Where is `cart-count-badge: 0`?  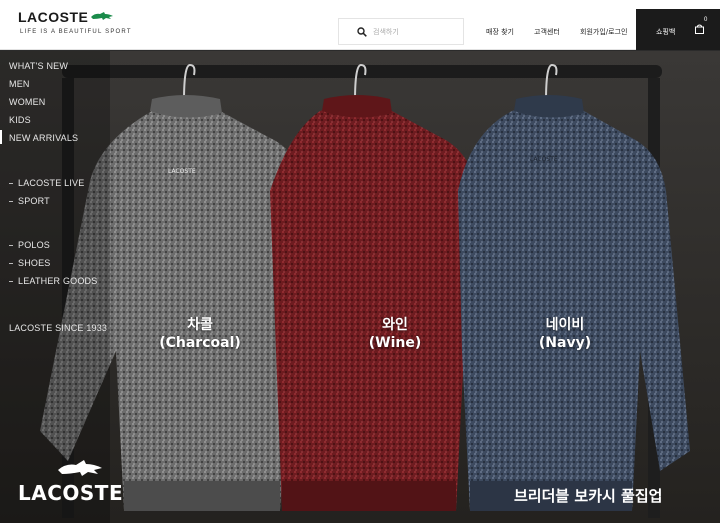
cart-count-badge: 0 is located at coordinates (706, 20).